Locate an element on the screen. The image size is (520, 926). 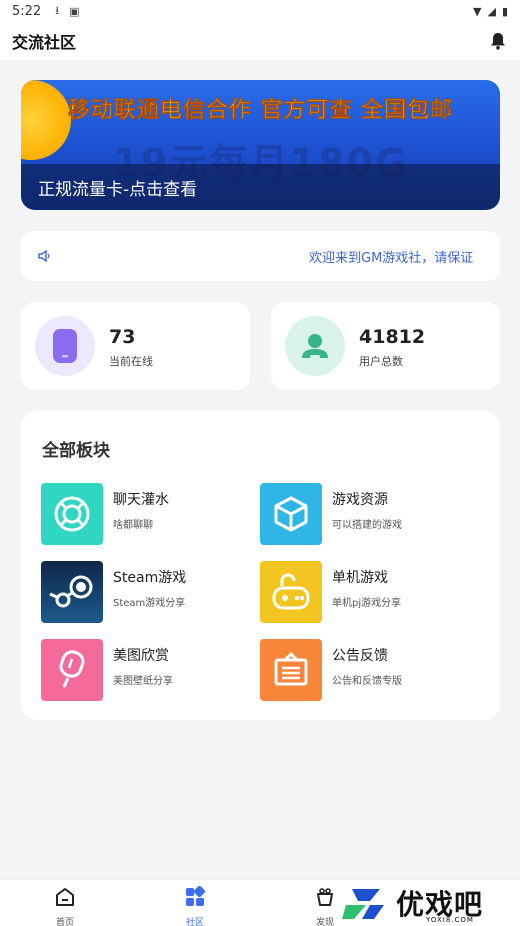
wifi-icon: ▼ is located at coordinates (477, 11).